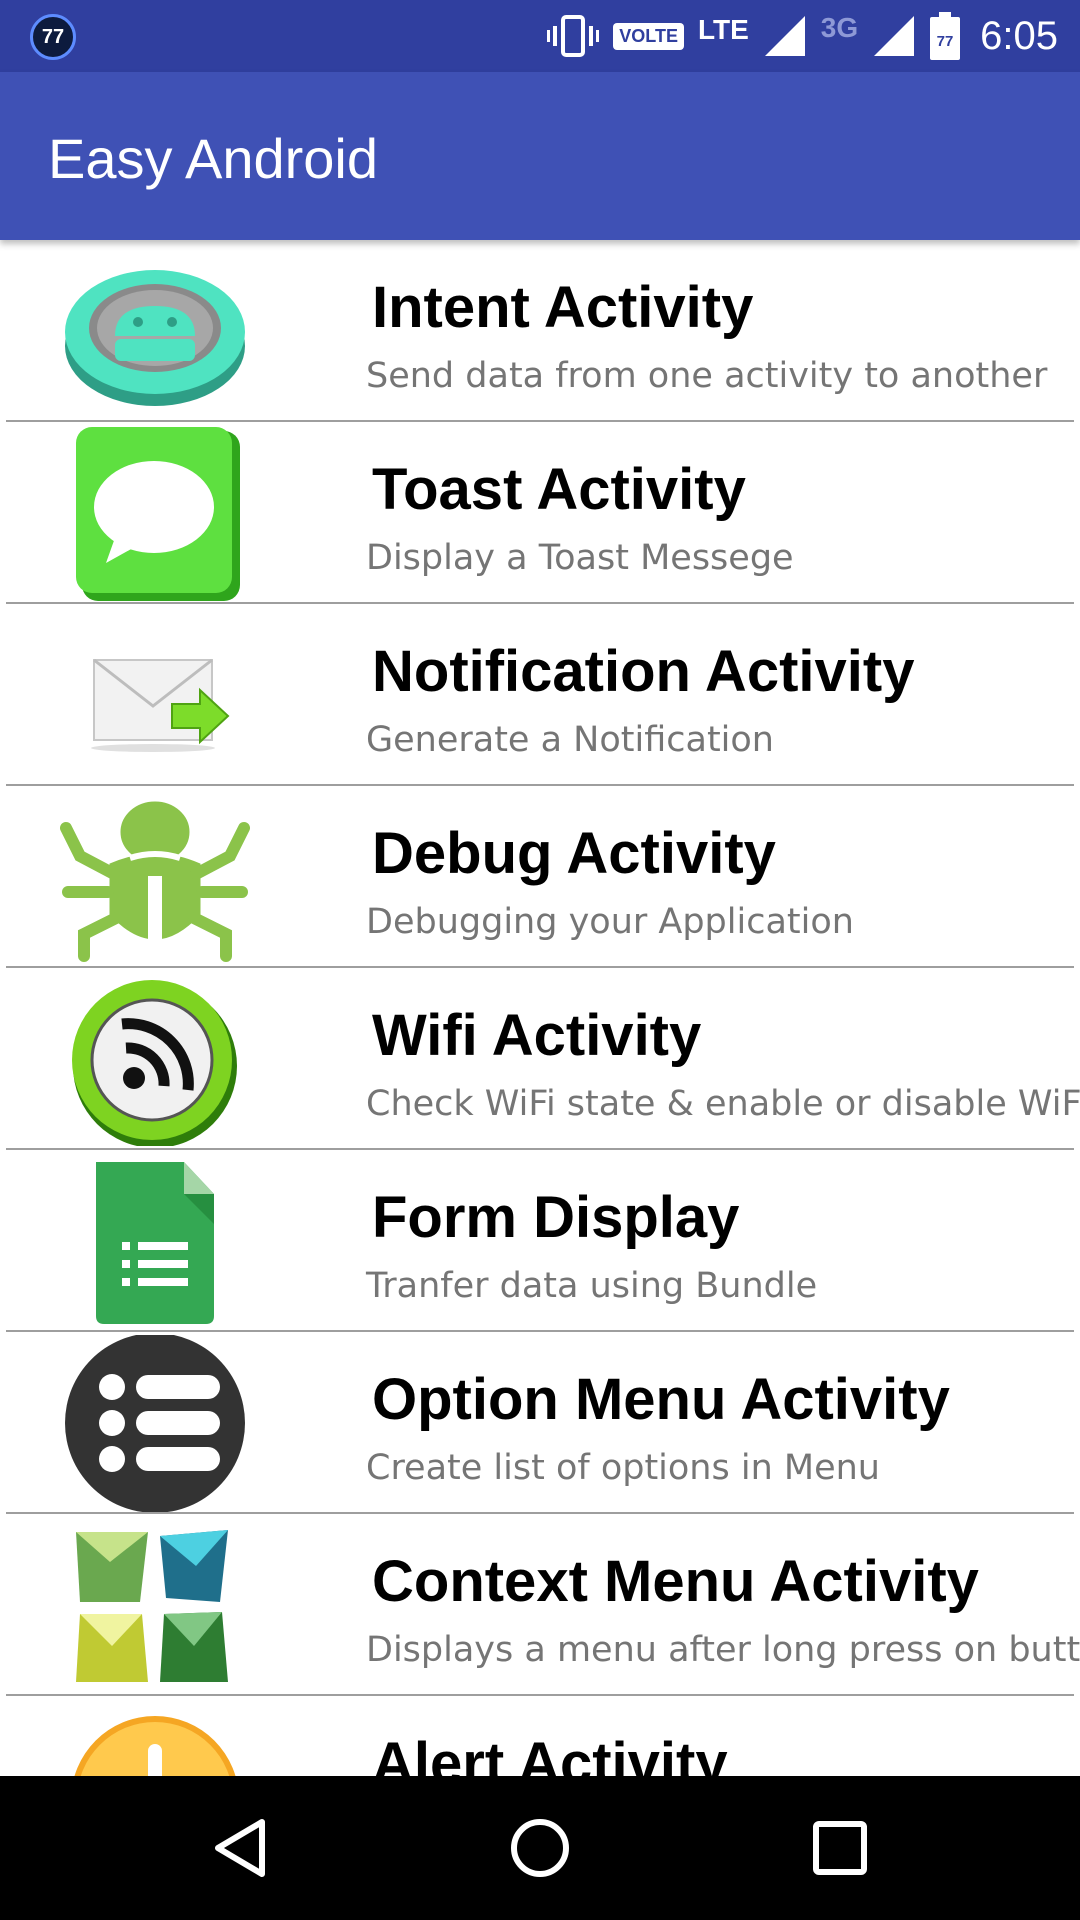 The height and width of the screenshot is (1920, 1080). Describe the element at coordinates (155, 333) in the screenshot. I see `android-badge-icon` at that location.